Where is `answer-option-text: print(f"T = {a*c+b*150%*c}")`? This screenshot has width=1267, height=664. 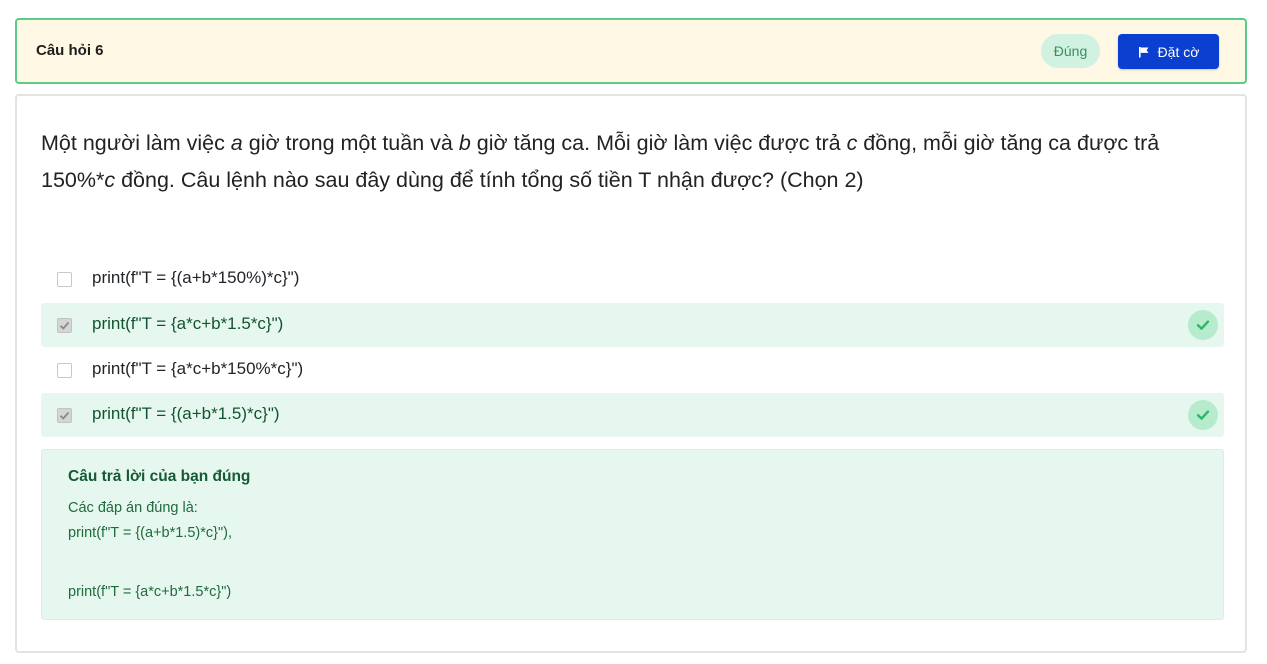 answer-option-text: print(f"T = {a*c+b*150%*c}") is located at coordinates (198, 368).